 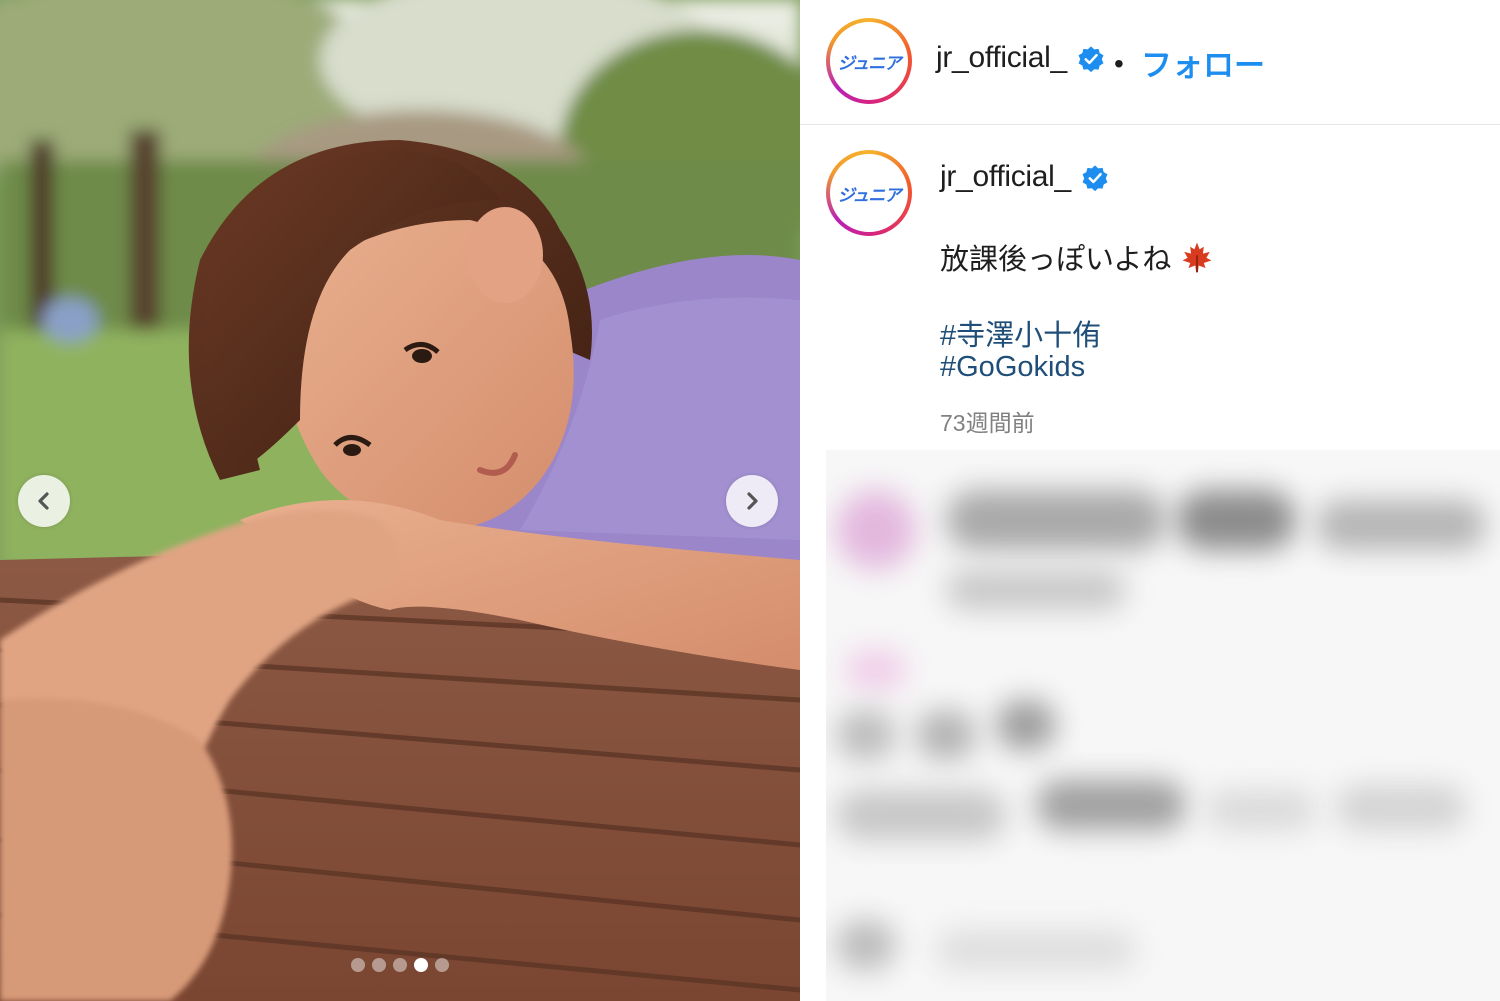 I want to click on chevron-left-icon, so click(x=43, y=501).